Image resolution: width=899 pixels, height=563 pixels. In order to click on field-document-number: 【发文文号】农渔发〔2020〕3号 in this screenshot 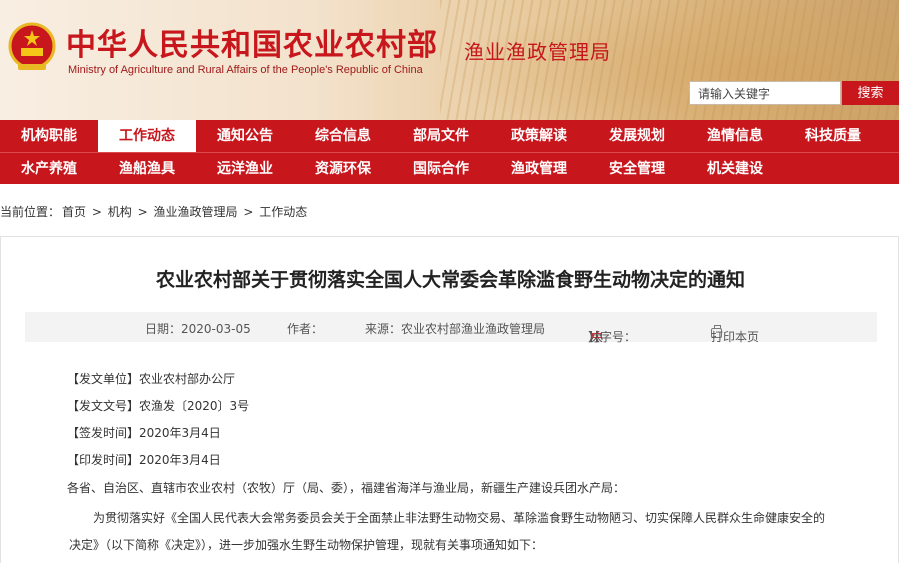, I will do `click(158, 406)`.